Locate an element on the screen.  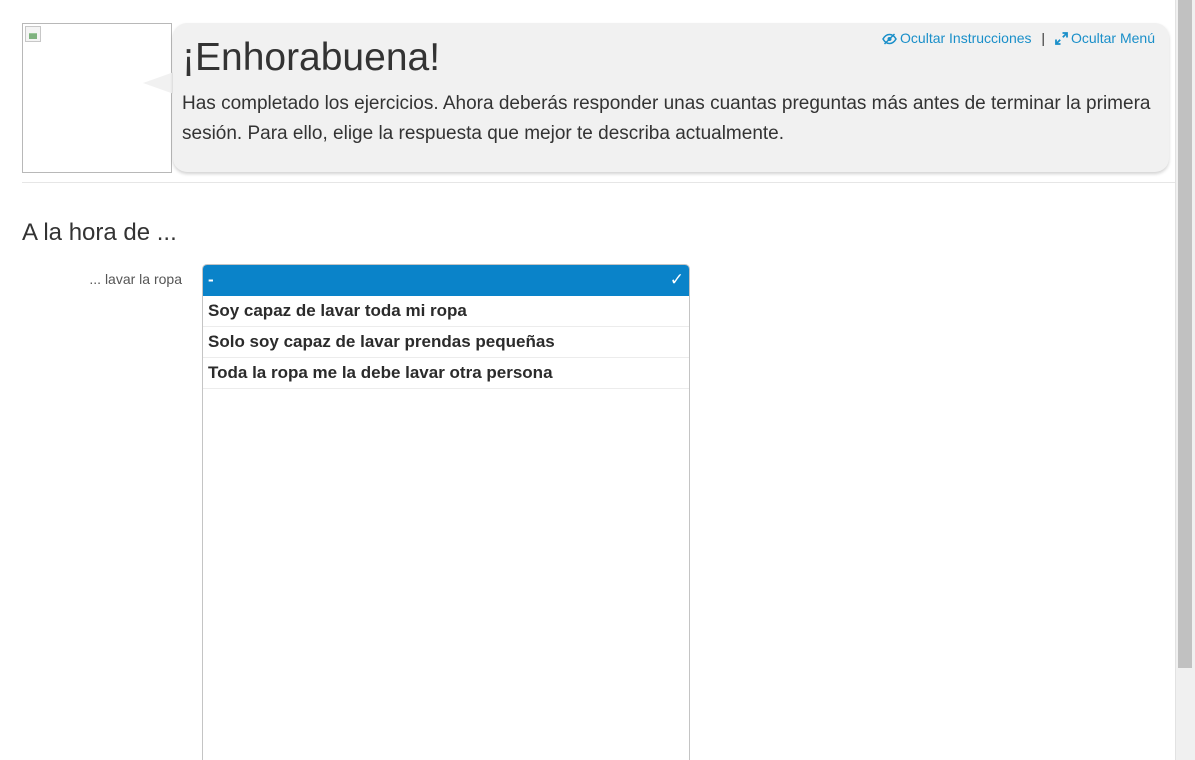
broken-image-icon is located at coordinates (33, 34).